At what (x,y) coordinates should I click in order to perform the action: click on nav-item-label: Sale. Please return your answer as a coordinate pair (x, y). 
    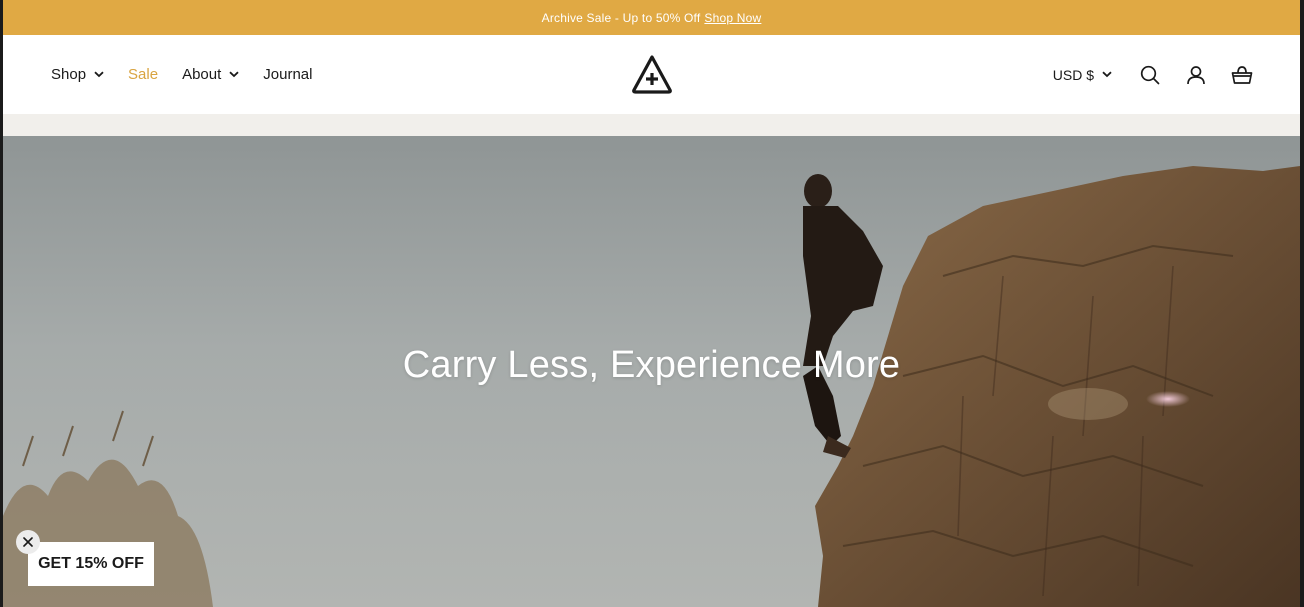
    Looking at the image, I should click on (143, 74).